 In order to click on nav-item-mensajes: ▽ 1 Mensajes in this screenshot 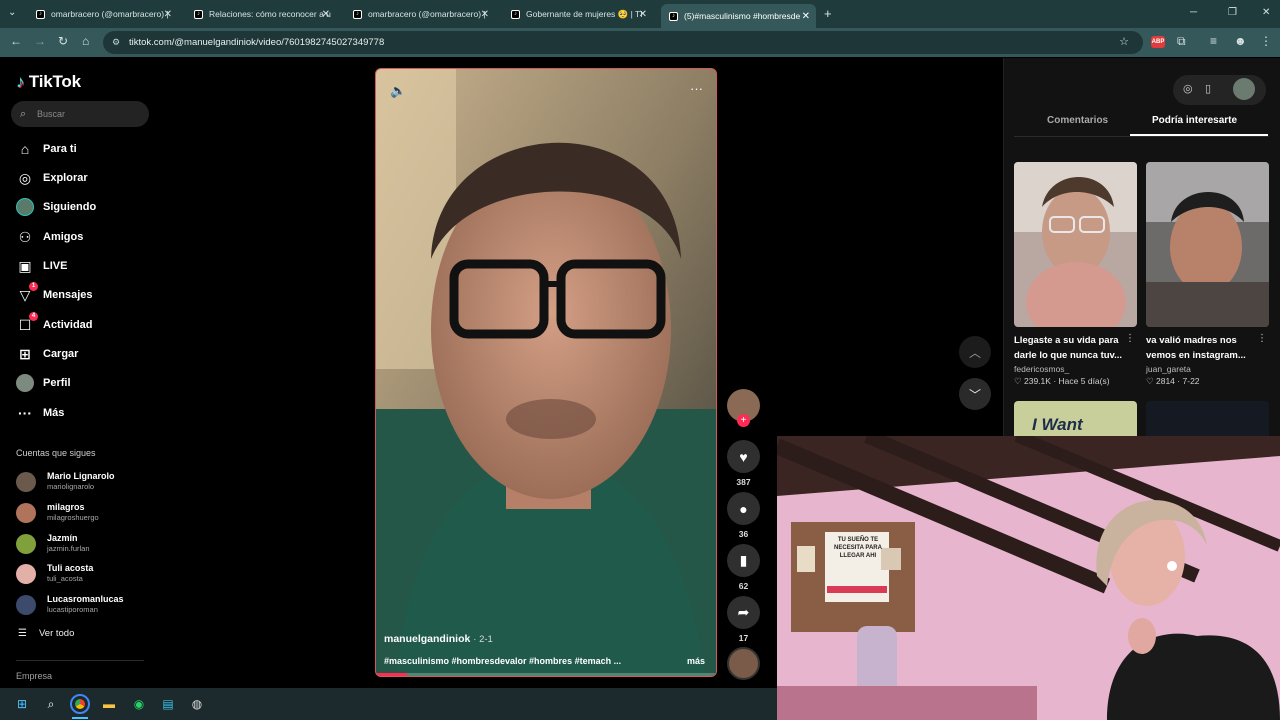, I will do `click(54, 294)`.